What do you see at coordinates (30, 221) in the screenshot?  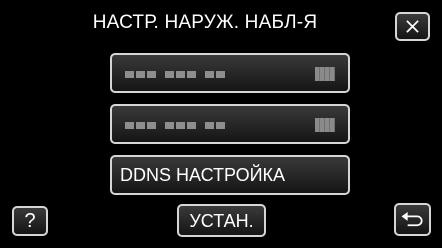 I see `help-button: ?` at bounding box center [30, 221].